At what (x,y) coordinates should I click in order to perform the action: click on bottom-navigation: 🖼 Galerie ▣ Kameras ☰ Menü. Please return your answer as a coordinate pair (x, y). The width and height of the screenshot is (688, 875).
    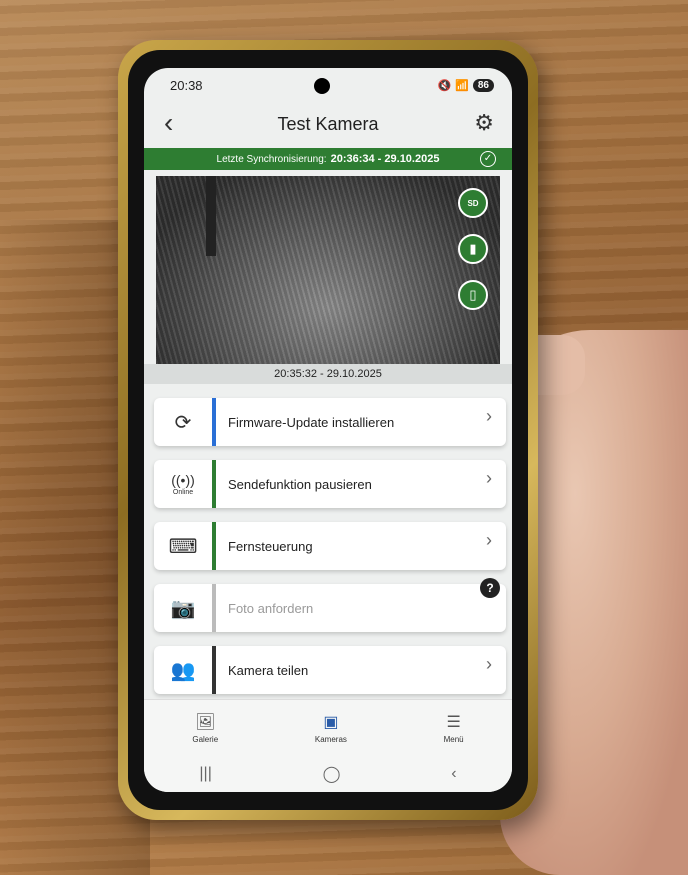
    Looking at the image, I should click on (328, 727).